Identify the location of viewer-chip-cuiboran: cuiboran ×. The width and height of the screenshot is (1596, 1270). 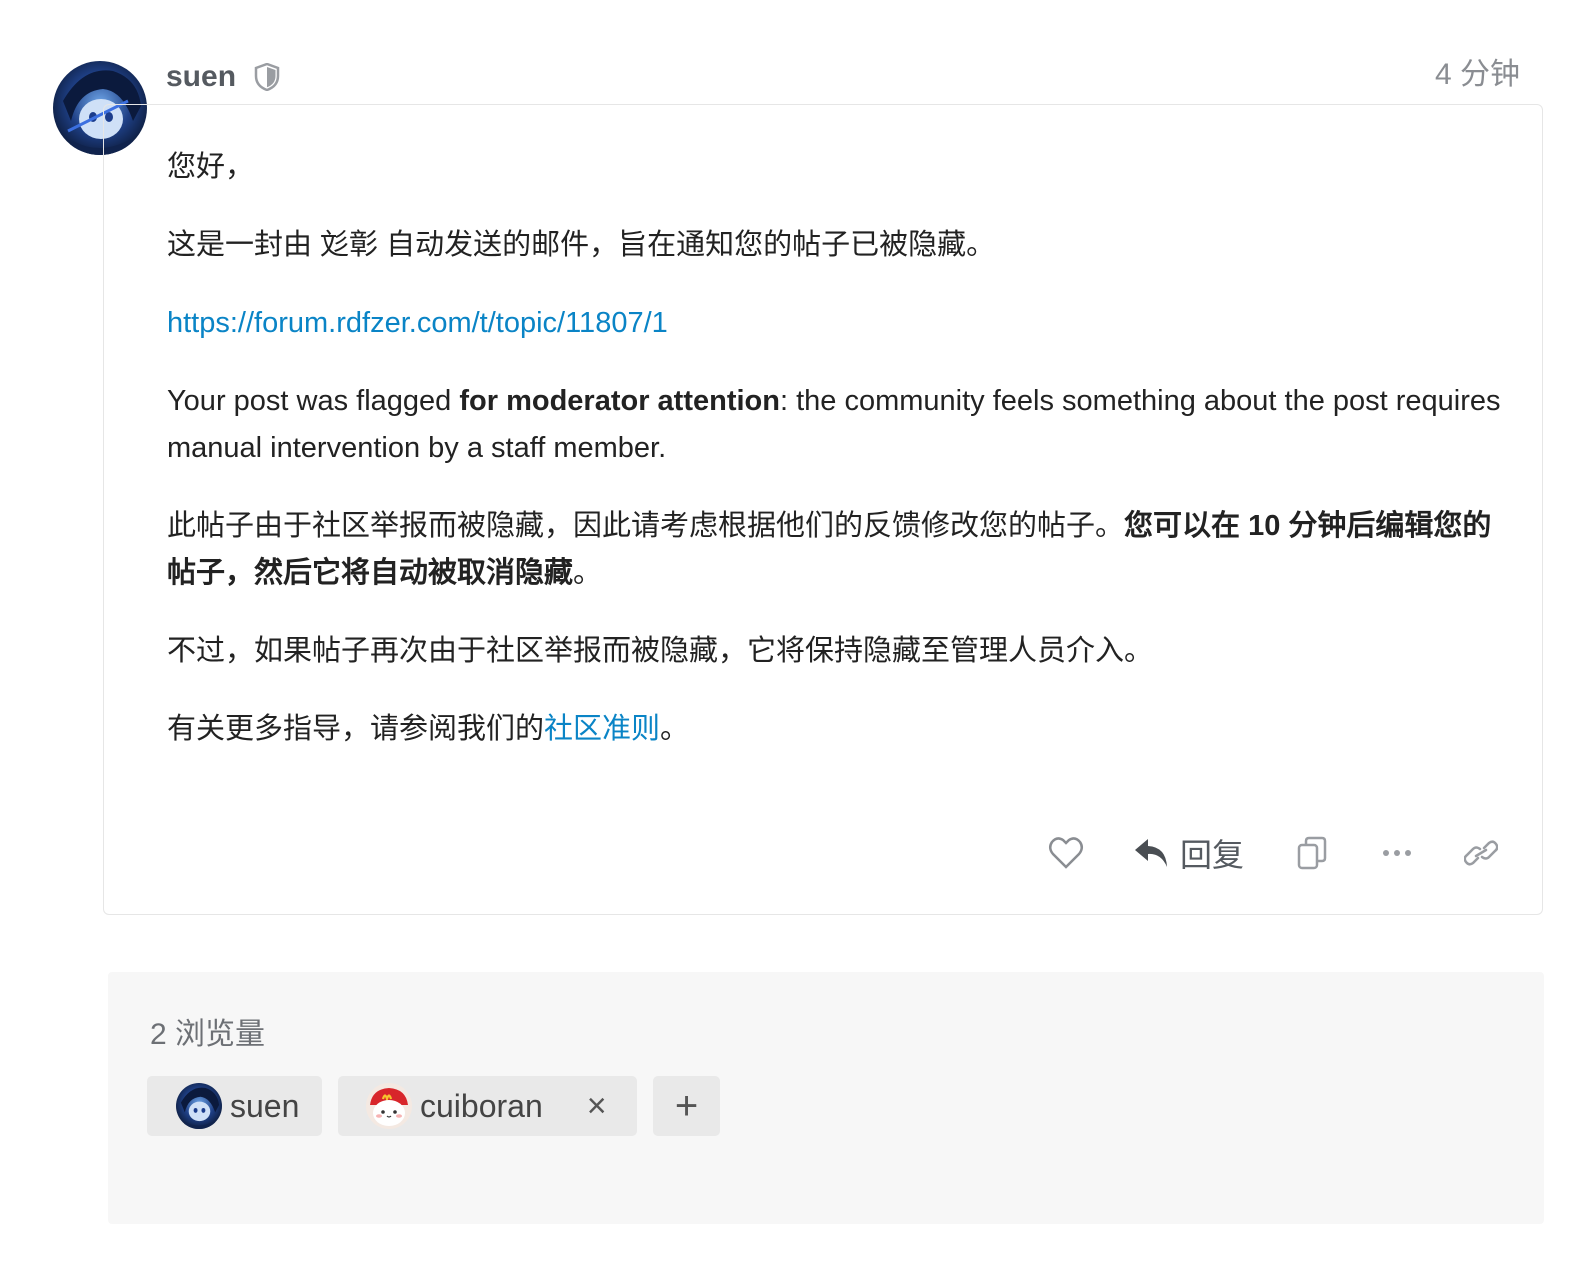
(487, 1106).